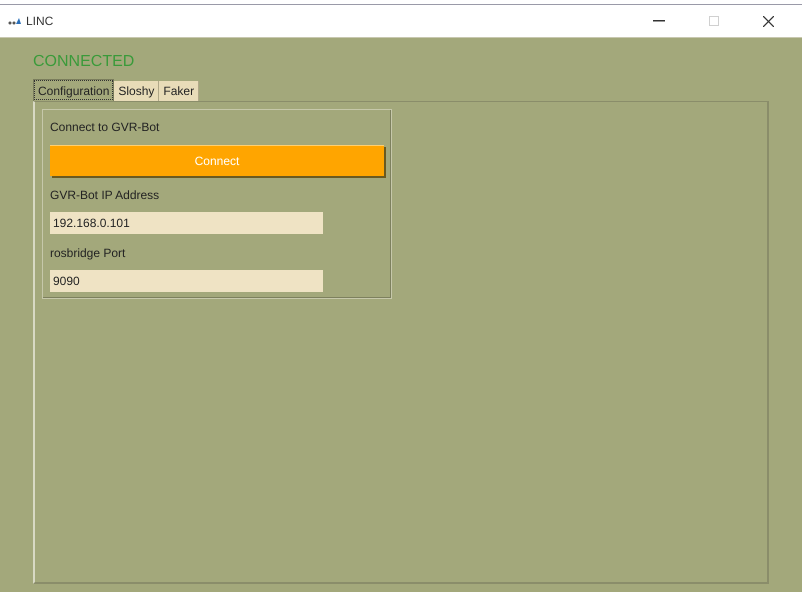  Describe the element at coordinates (15, 21) in the screenshot. I see `network-icon` at that location.